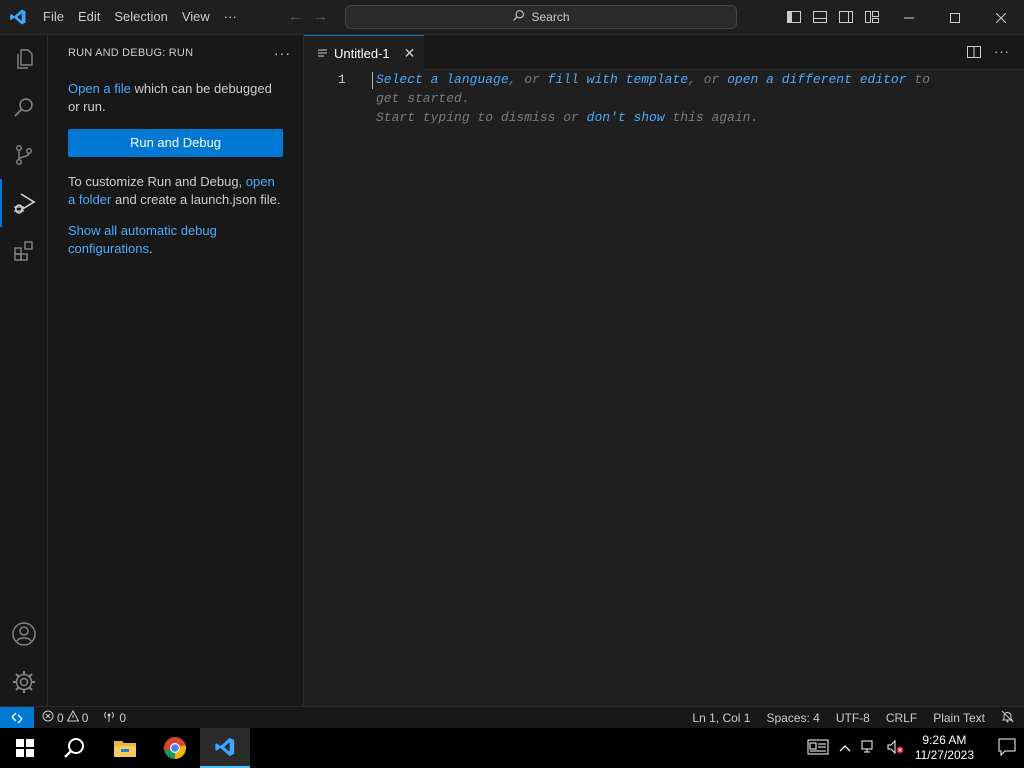  I want to click on toggle-primary-sidebar-icon, so click(794, 17).